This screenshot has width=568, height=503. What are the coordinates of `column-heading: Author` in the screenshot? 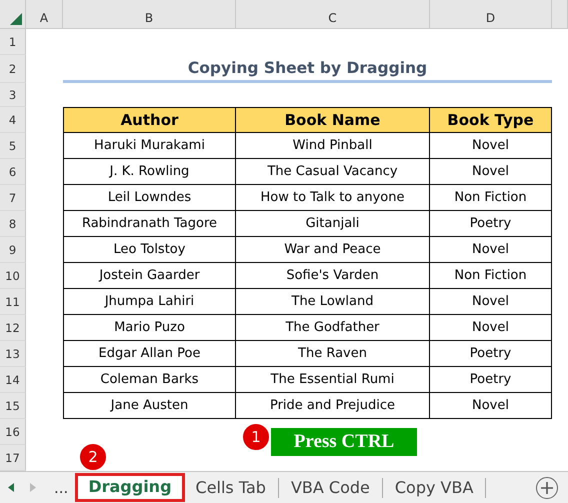 It's located at (149, 120).